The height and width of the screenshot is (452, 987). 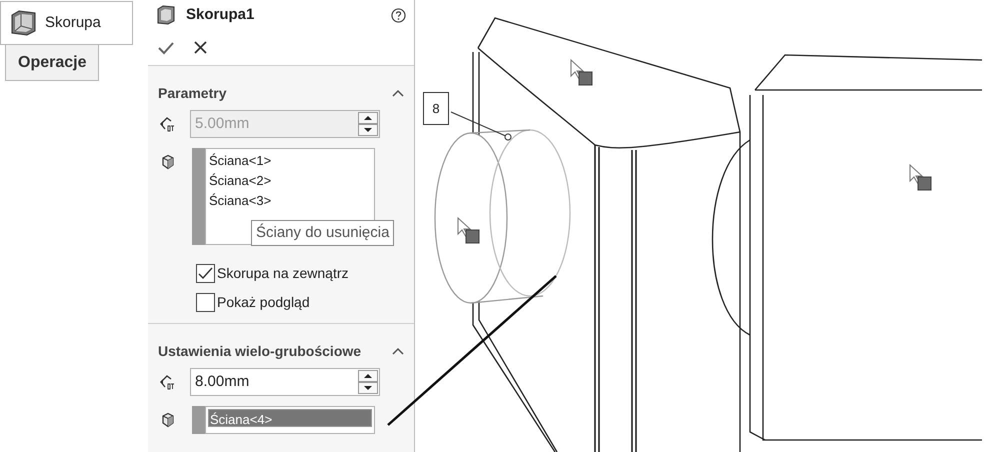 I want to click on dimension-callout: 8, so click(x=436, y=108).